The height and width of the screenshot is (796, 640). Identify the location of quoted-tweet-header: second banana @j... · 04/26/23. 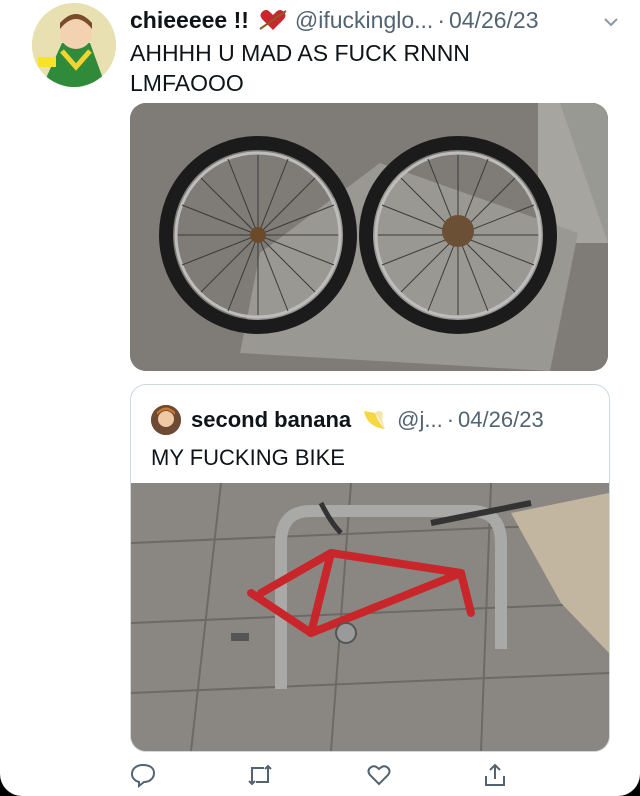
(367, 420).